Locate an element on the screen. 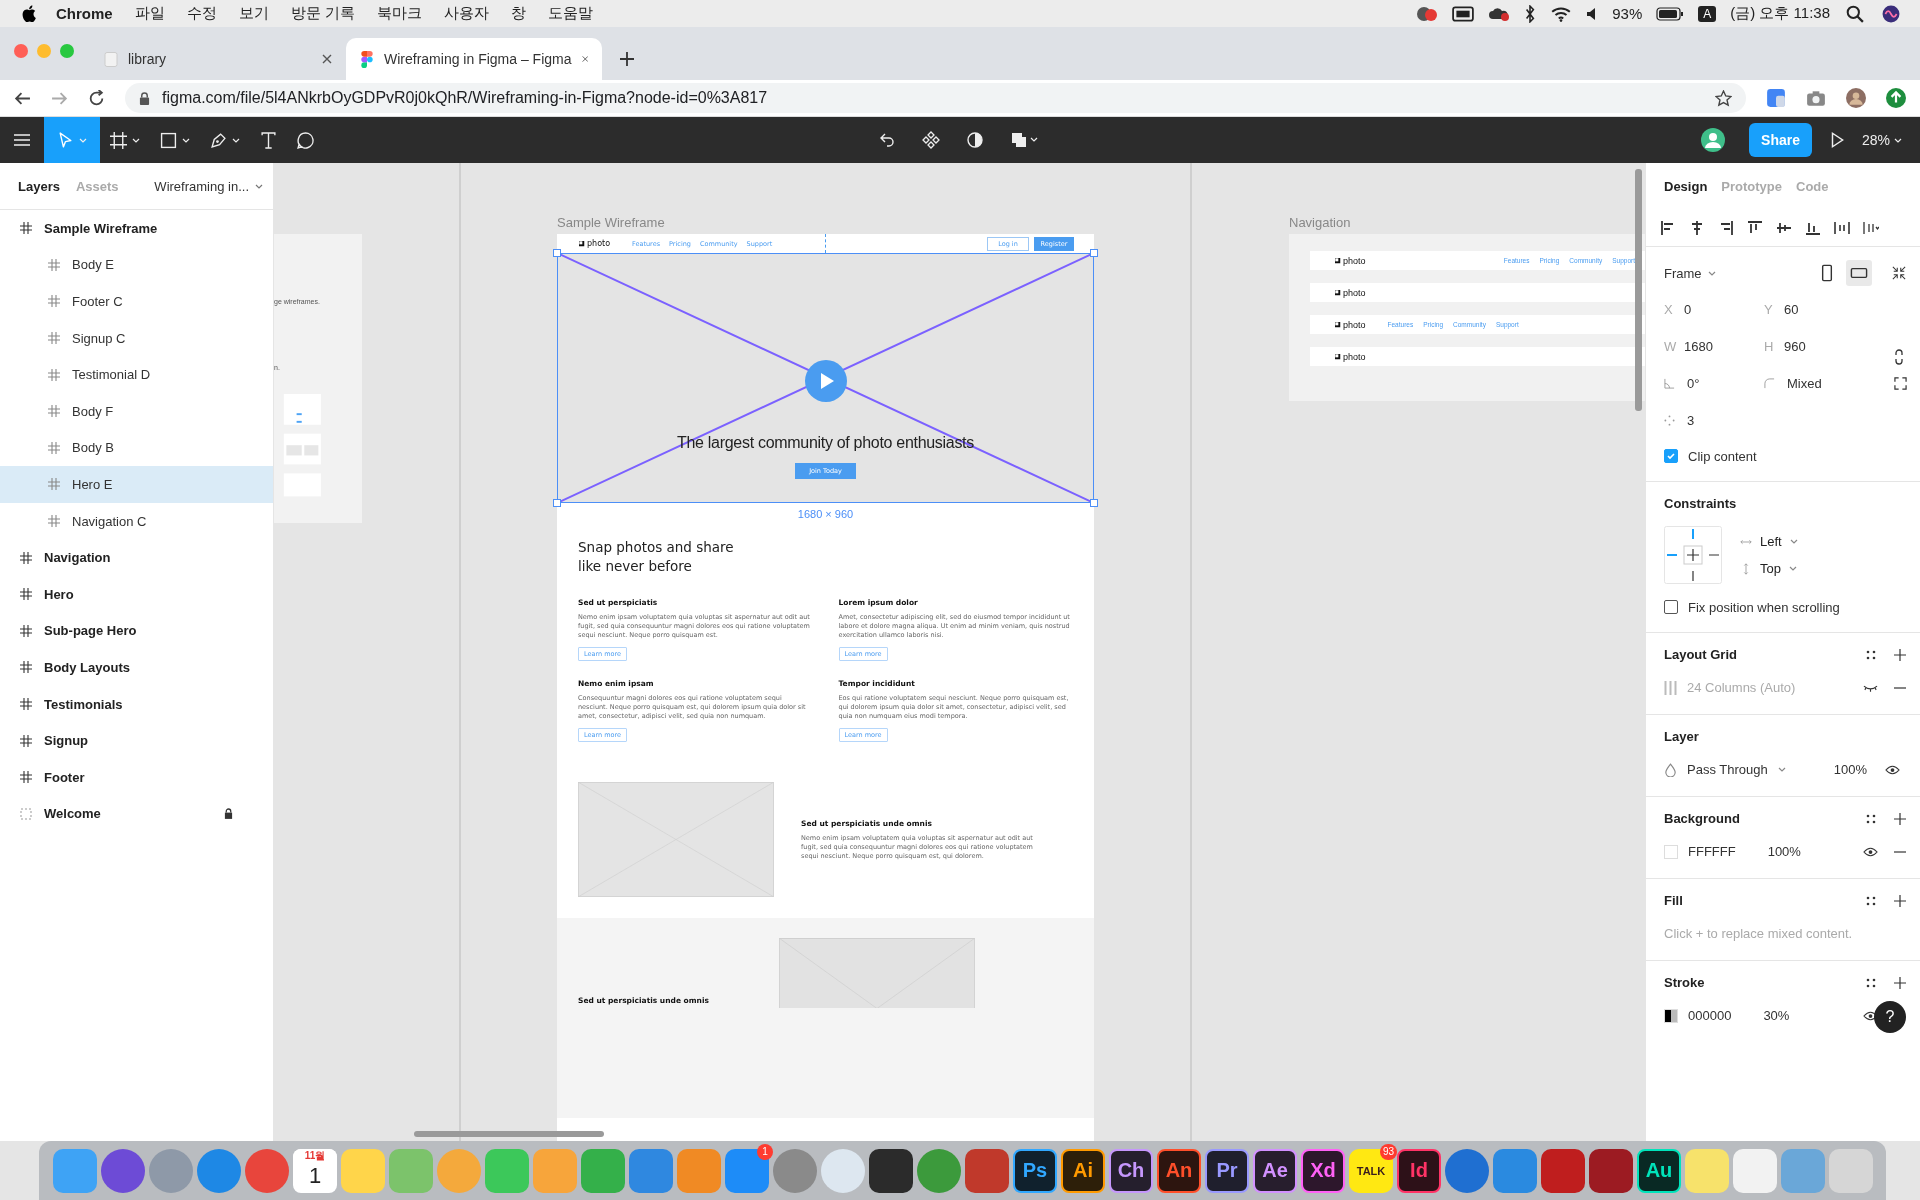  menu-item: 보기 is located at coordinates (253, 13).